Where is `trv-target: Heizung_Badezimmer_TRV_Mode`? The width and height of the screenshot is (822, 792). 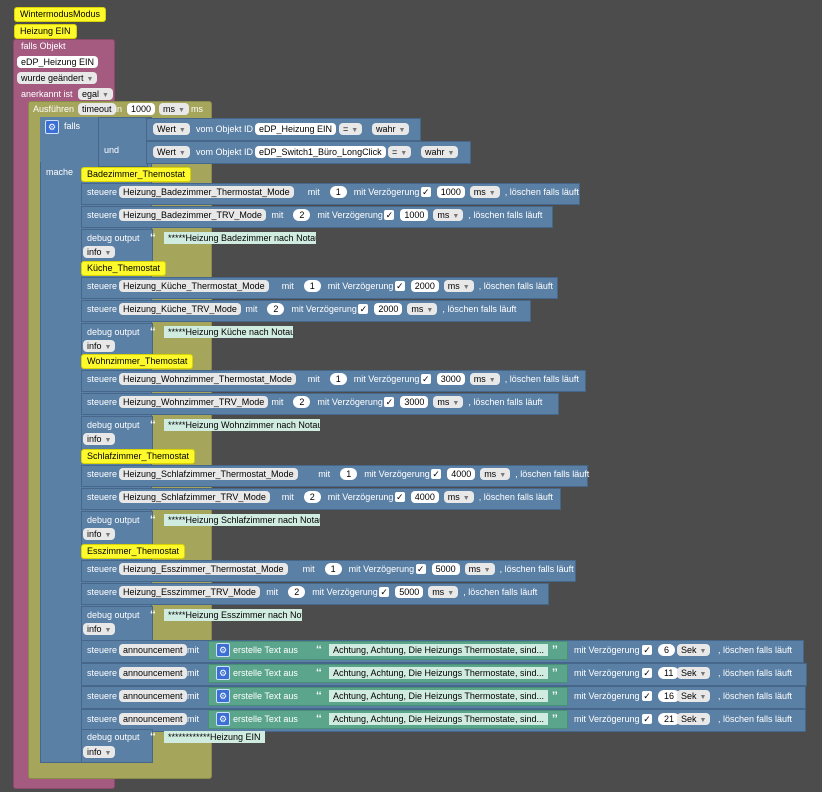 trv-target: Heizung_Badezimmer_TRV_Mode is located at coordinates (192, 215).